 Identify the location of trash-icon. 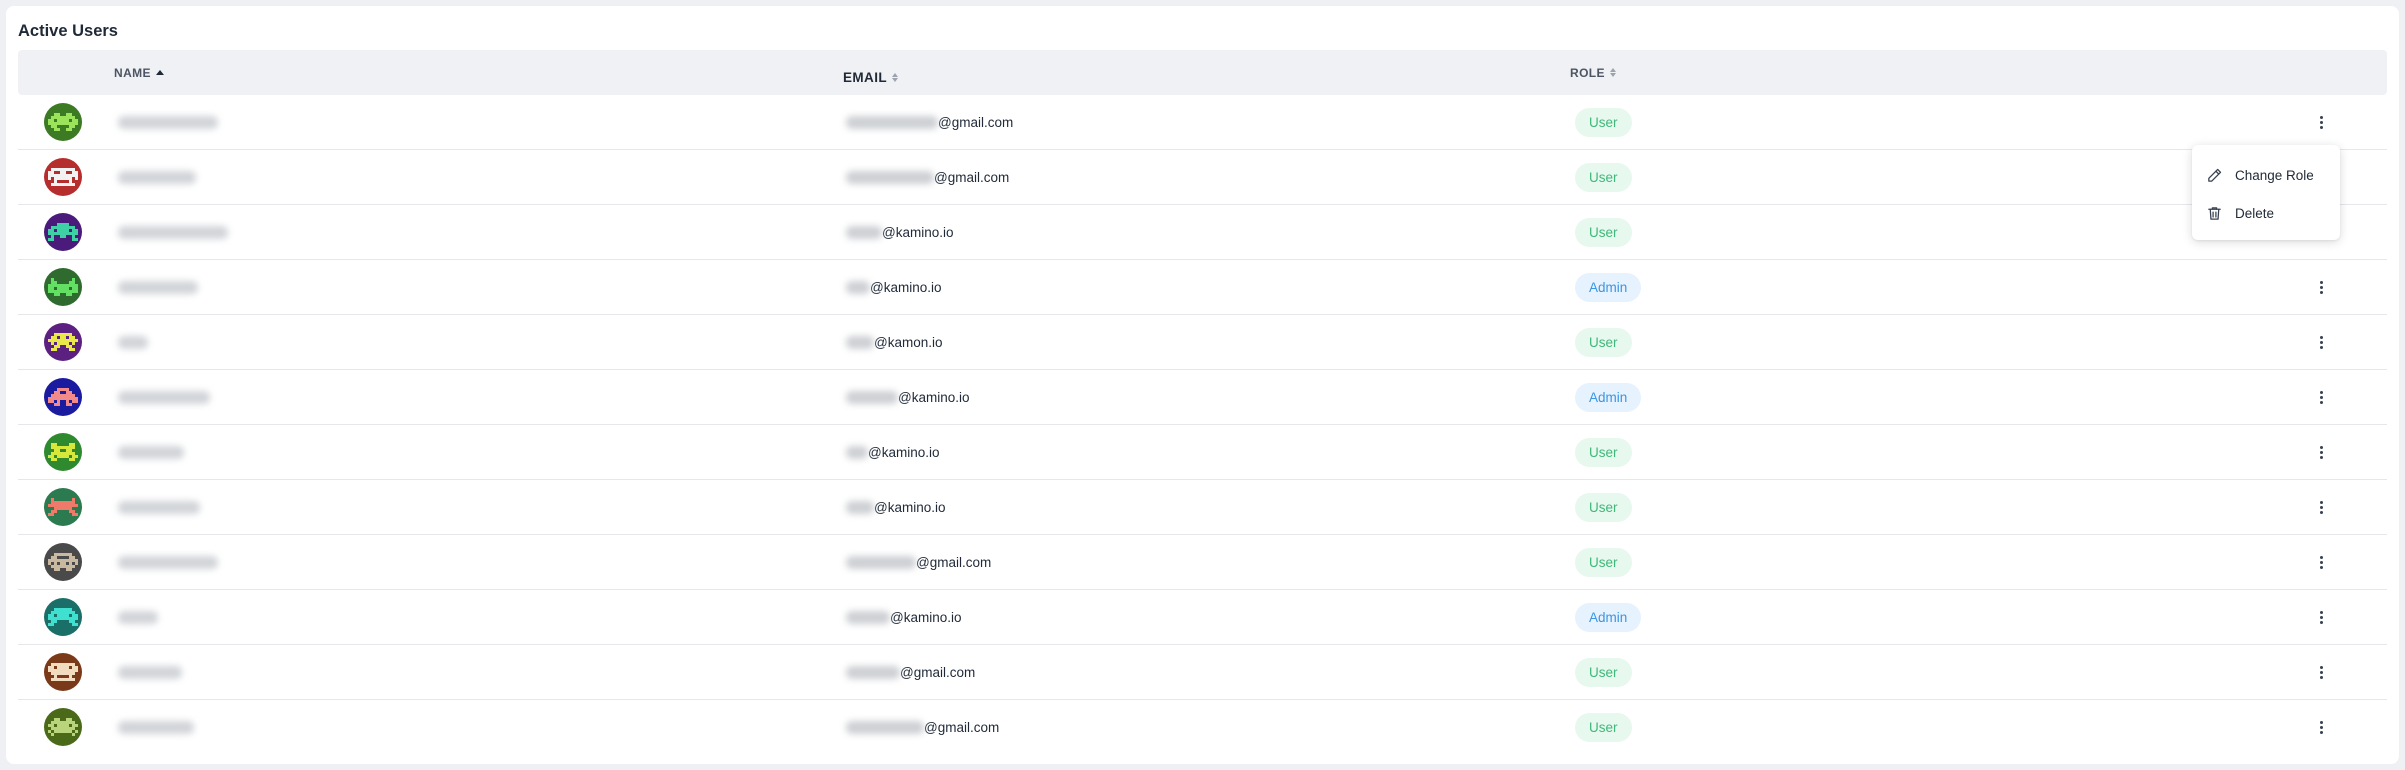
(2214, 213).